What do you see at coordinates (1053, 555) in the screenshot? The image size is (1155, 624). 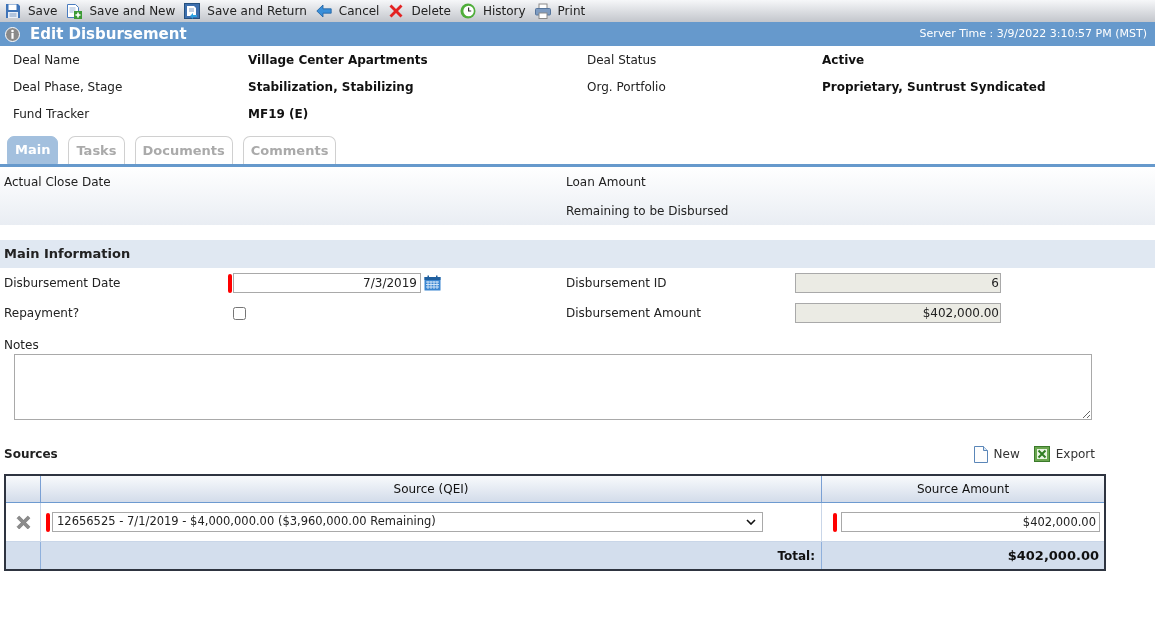 I see `total-value: $402,000.00` at bounding box center [1053, 555].